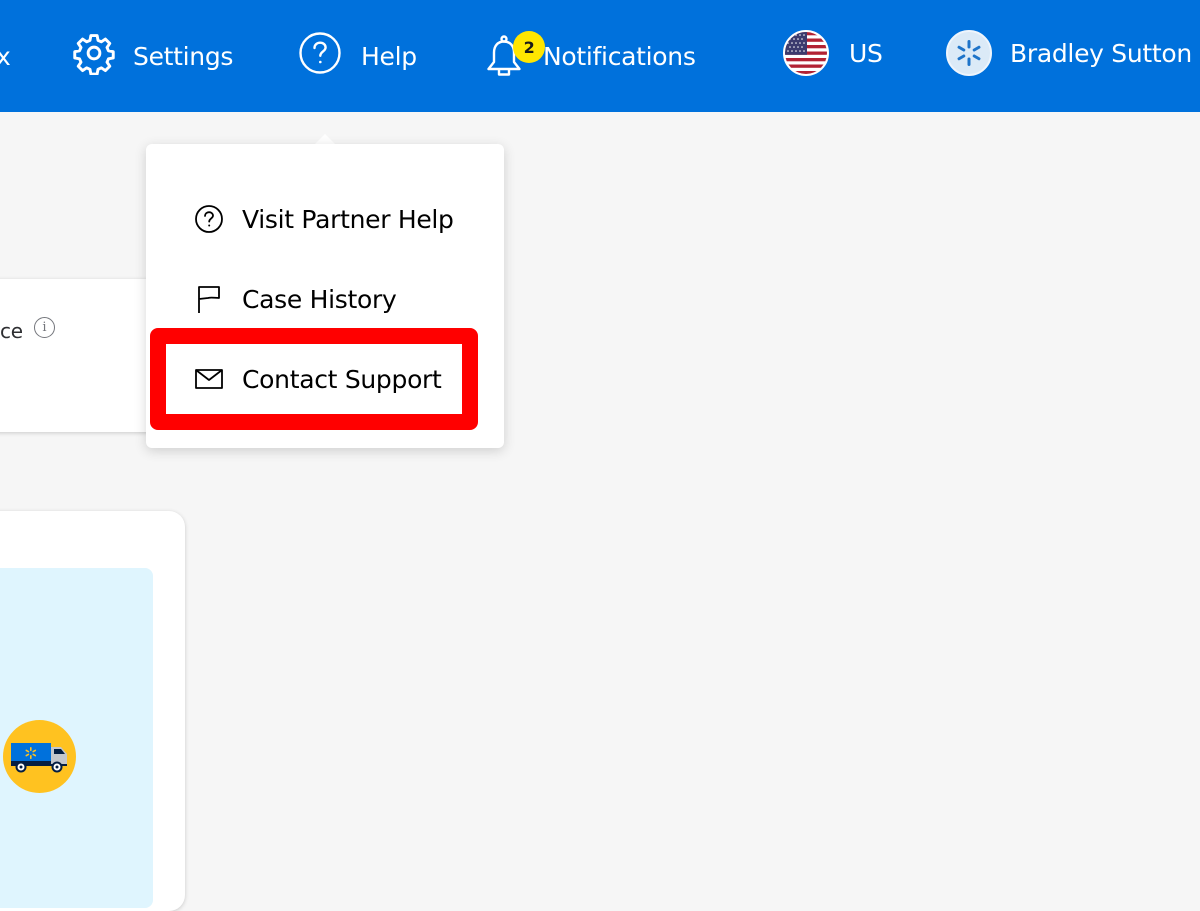  Describe the element at coordinates (389, 56) in the screenshot. I see `nav-help-label: Help` at that location.